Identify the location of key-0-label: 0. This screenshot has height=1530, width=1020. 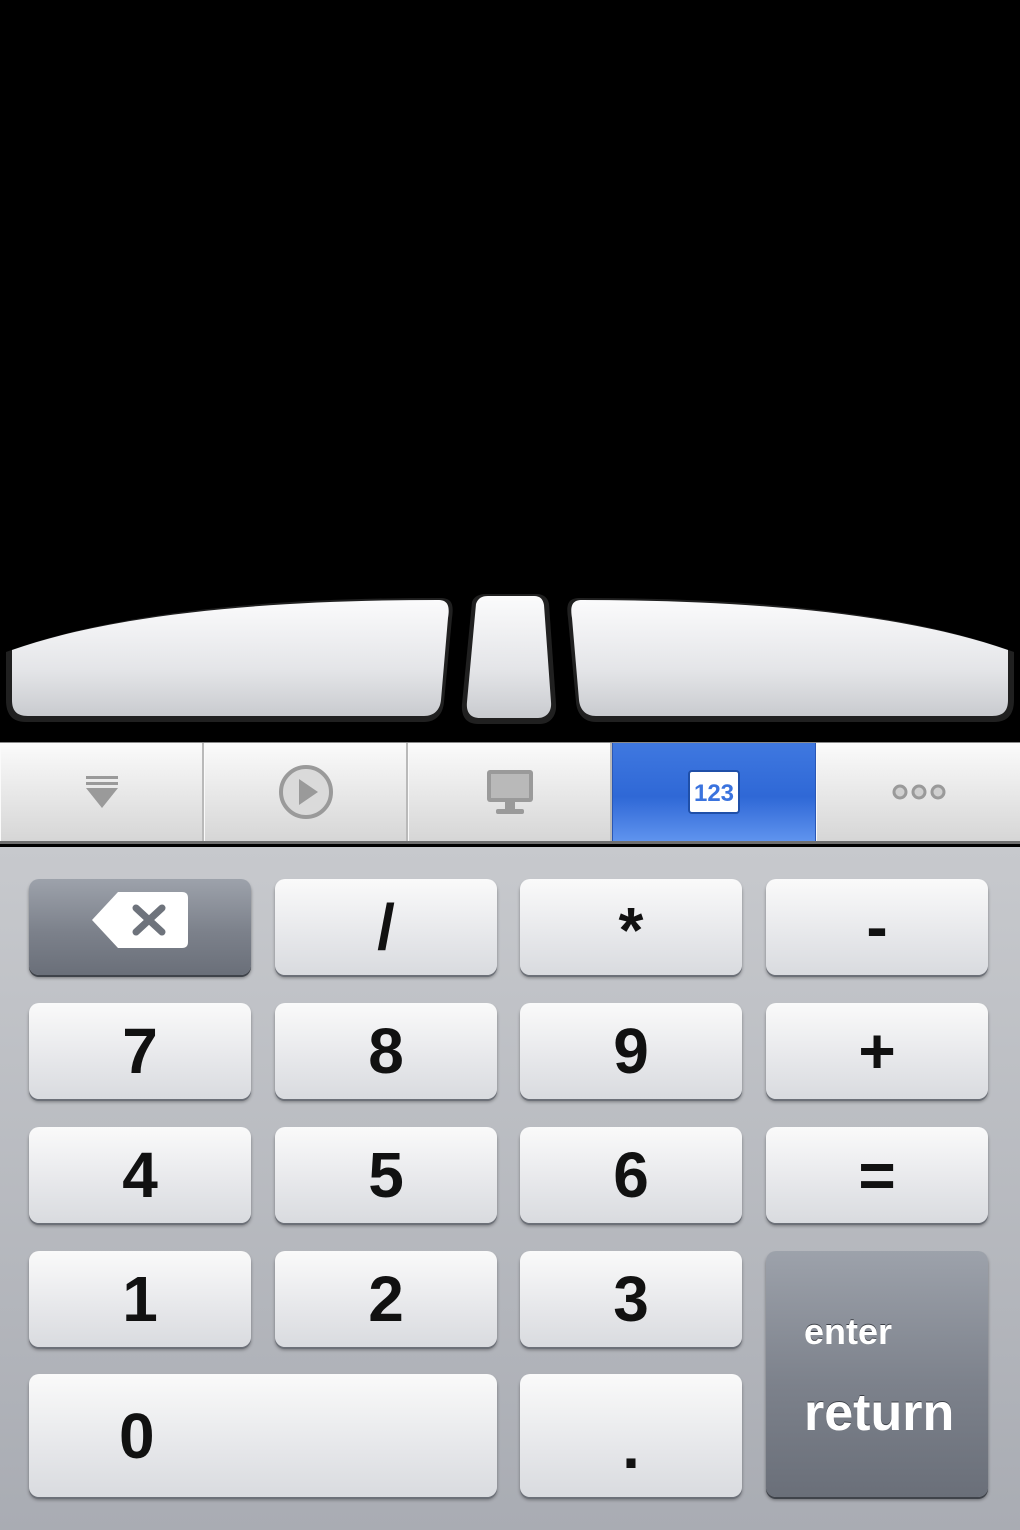
(137, 1435).